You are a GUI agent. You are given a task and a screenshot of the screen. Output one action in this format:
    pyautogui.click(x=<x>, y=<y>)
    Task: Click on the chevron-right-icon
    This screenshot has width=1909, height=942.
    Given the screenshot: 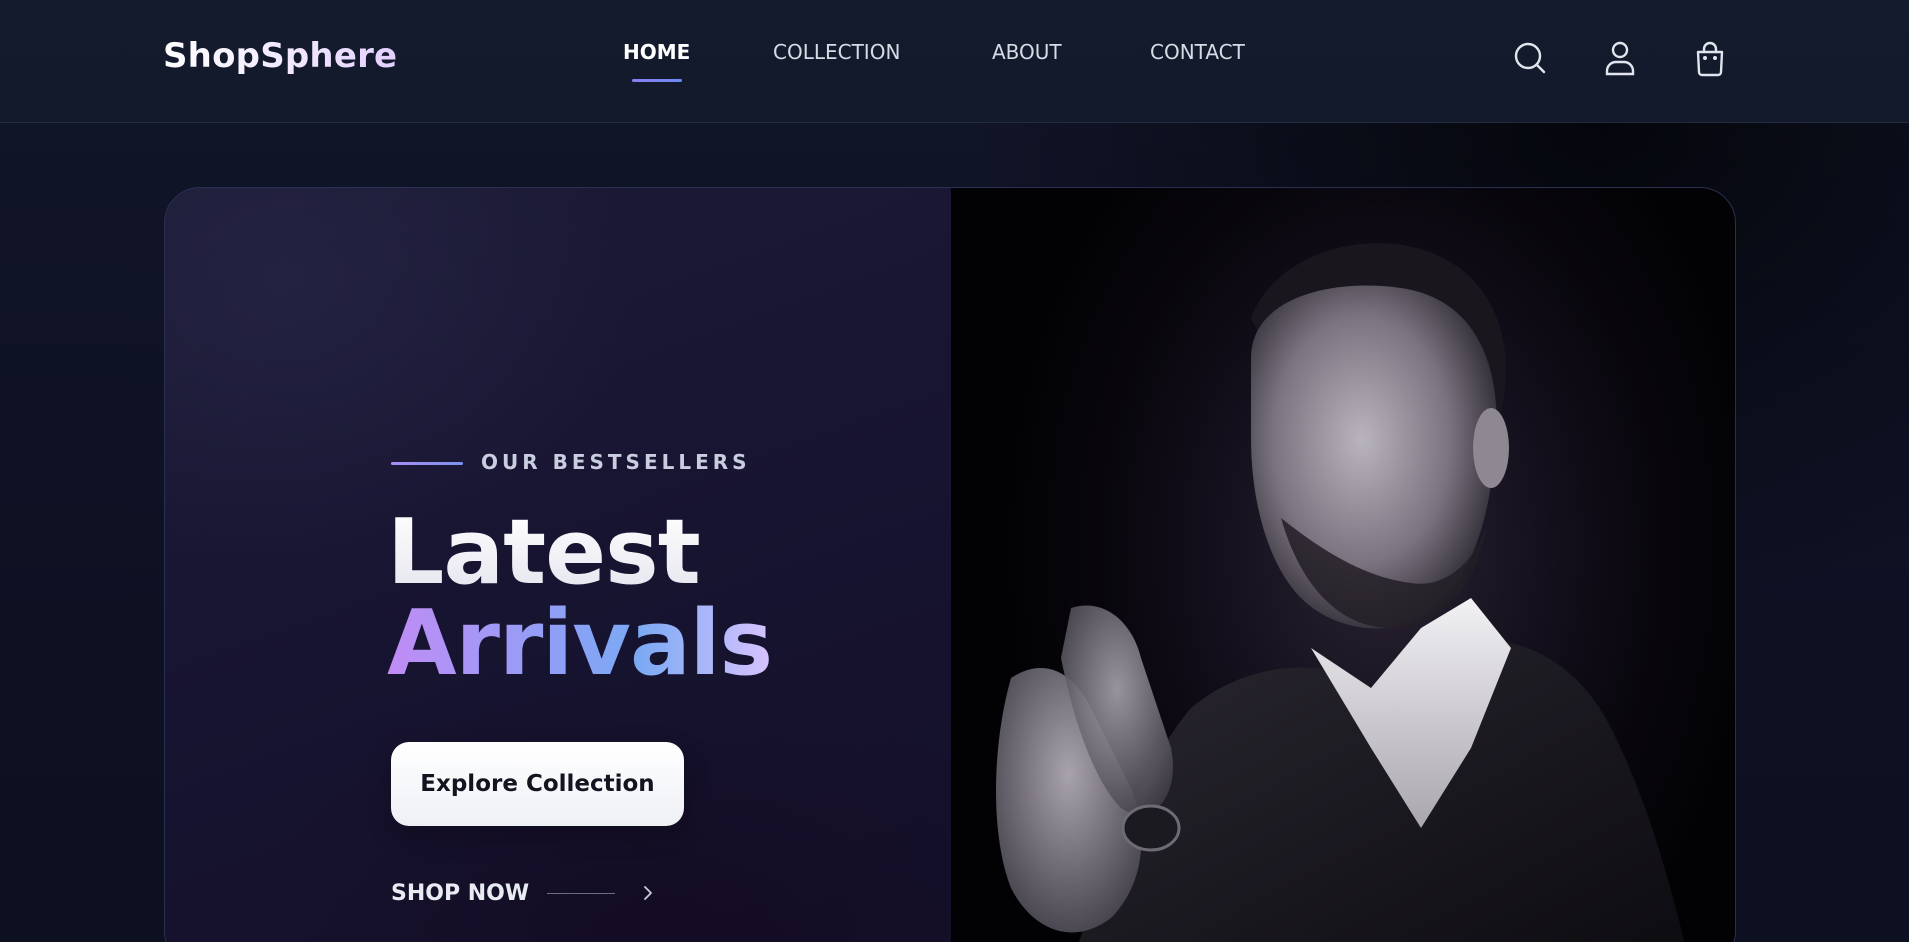 What is the action you would take?
    pyautogui.click(x=648, y=893)
    